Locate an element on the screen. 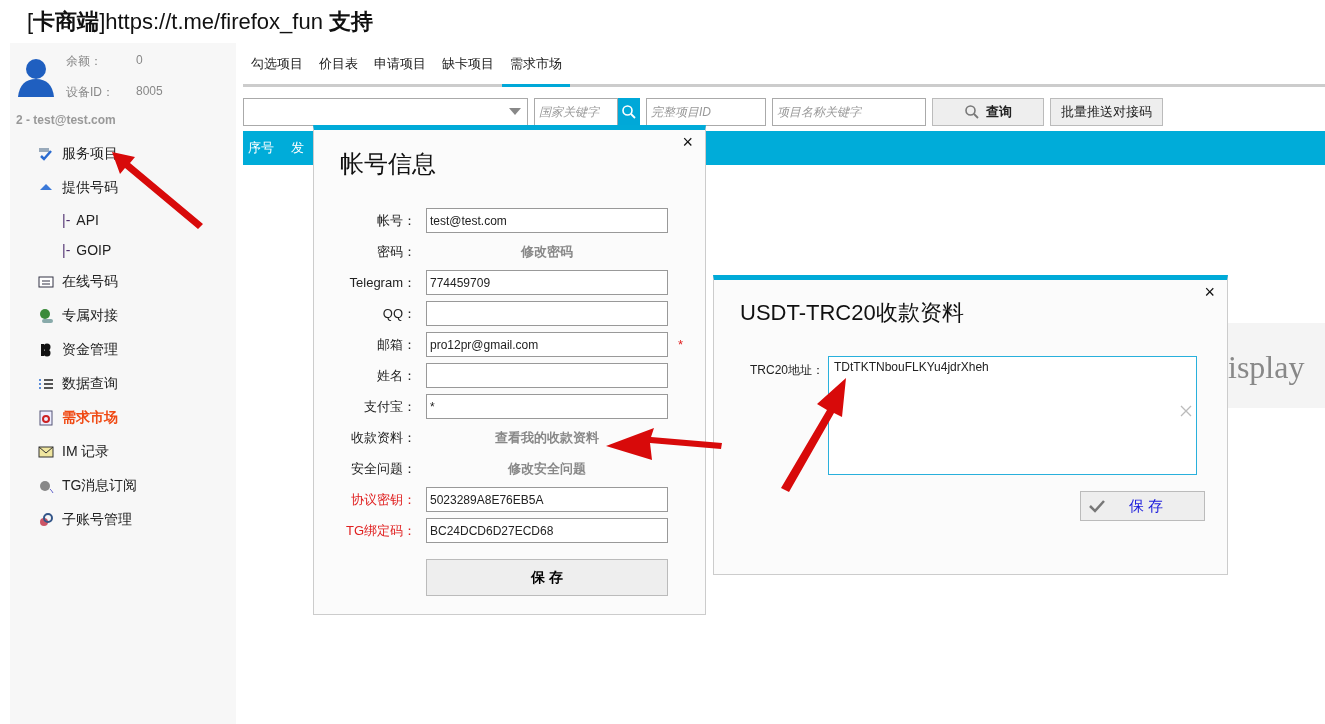  balance-label: 余额： is located at coordinates (84, 61).